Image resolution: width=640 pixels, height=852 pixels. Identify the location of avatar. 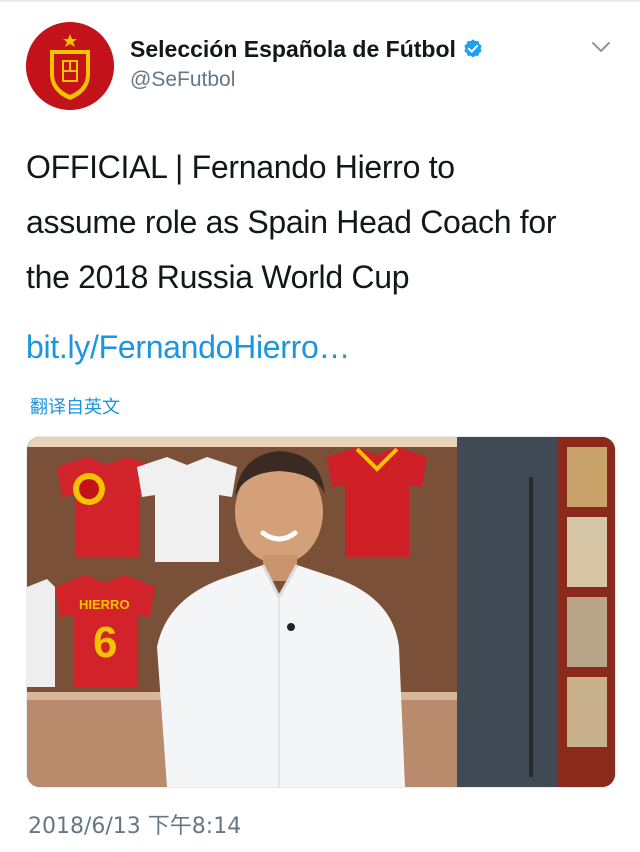
(70, 66).